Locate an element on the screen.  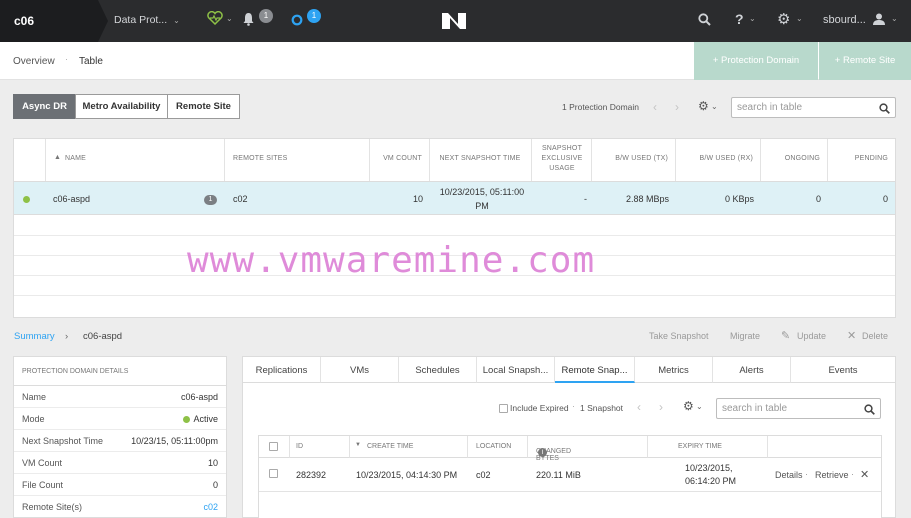
table-search-input: search in table is located at coordinates (813, 107).